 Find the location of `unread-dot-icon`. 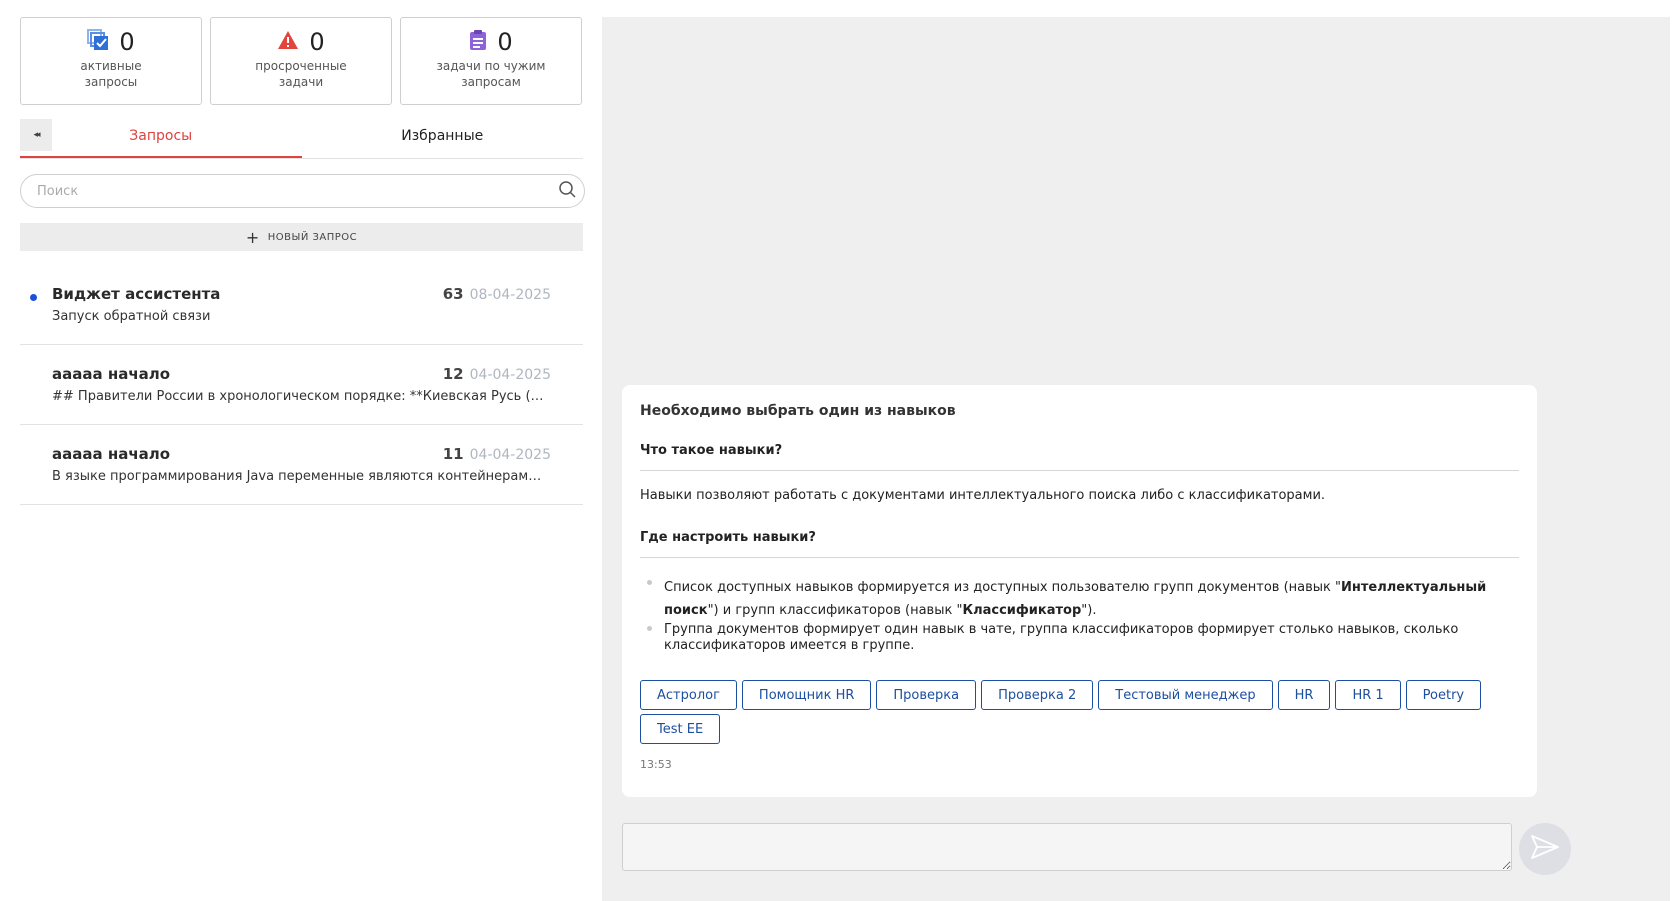

unread-dot-icon is located at coordinates (33, 297).